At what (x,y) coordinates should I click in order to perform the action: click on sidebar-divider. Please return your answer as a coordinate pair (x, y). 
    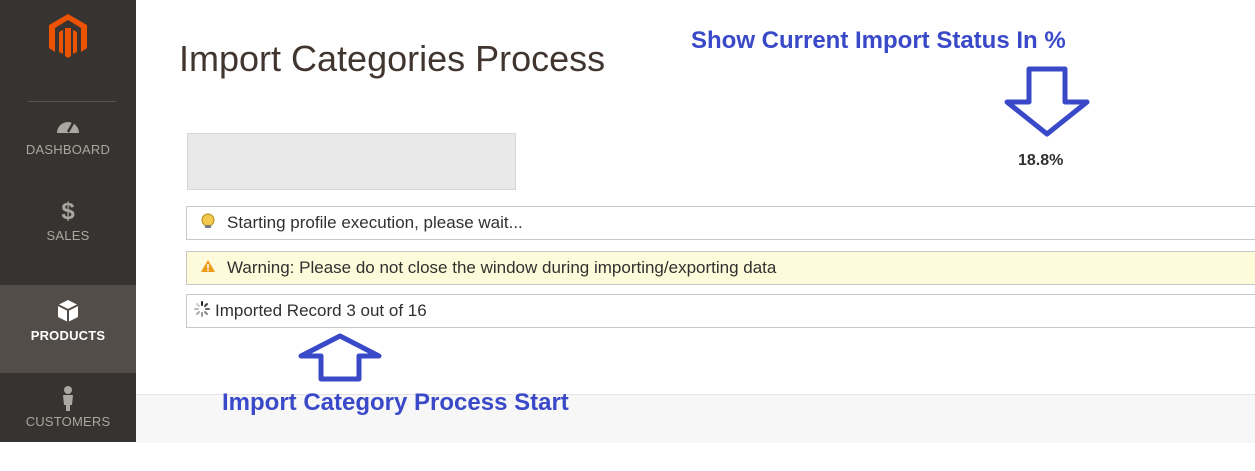
    Looking at the image, I should click on (72, 101).